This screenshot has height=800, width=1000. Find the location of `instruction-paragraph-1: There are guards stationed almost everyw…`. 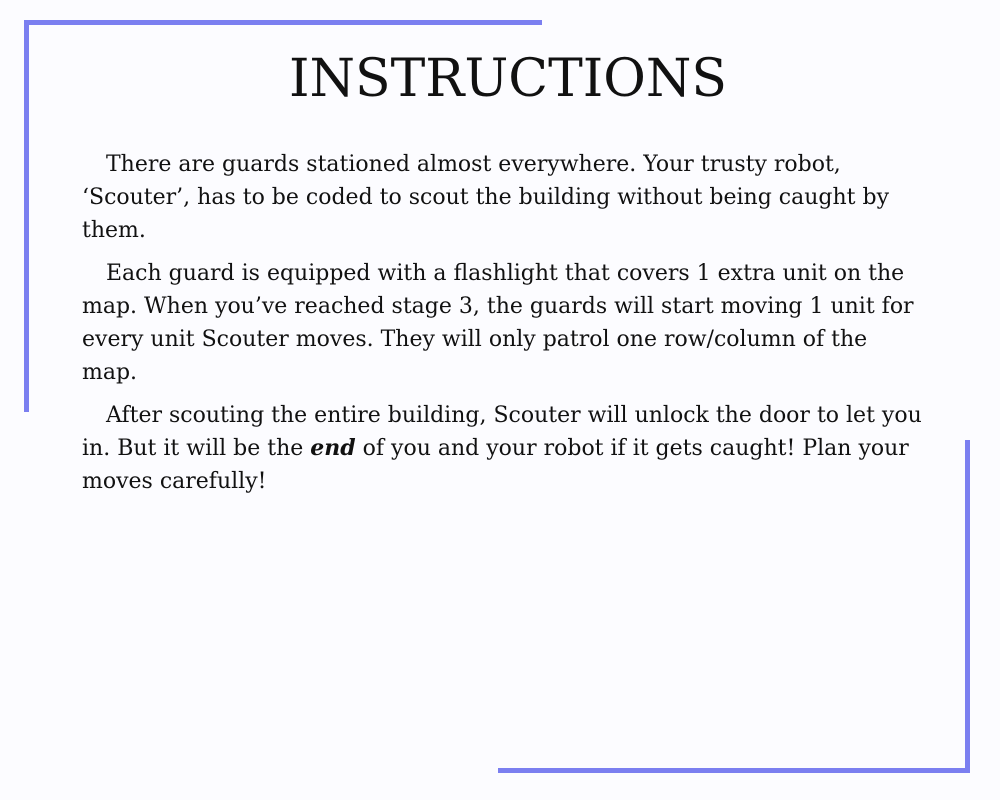

instruction-paragraph-1: There are guards stationed almost everyw… is located at coordinates (486, 197).